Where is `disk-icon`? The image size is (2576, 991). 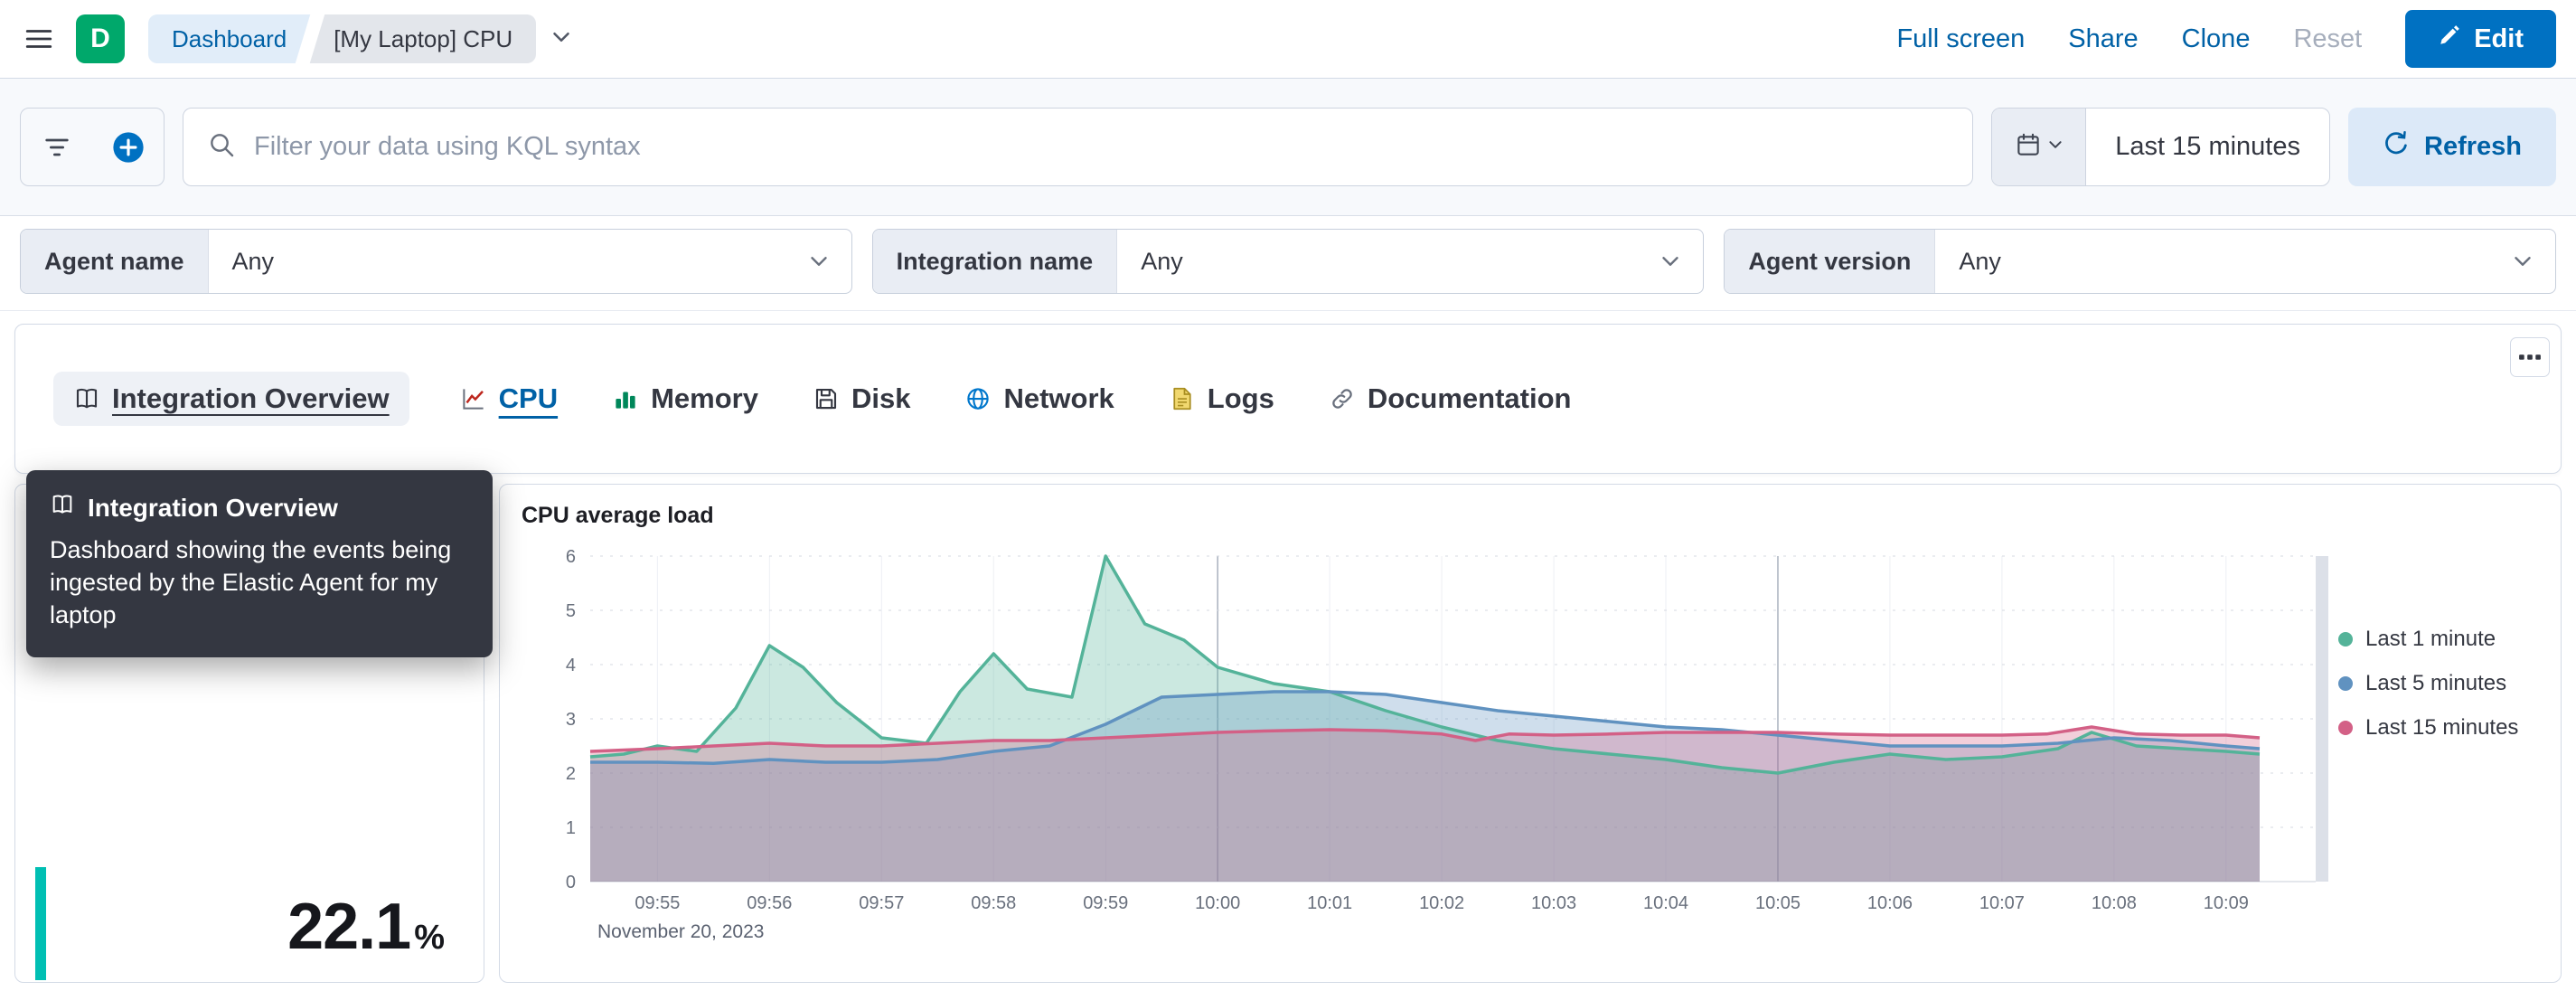
disk-icon is located at coordinates (826, 398).